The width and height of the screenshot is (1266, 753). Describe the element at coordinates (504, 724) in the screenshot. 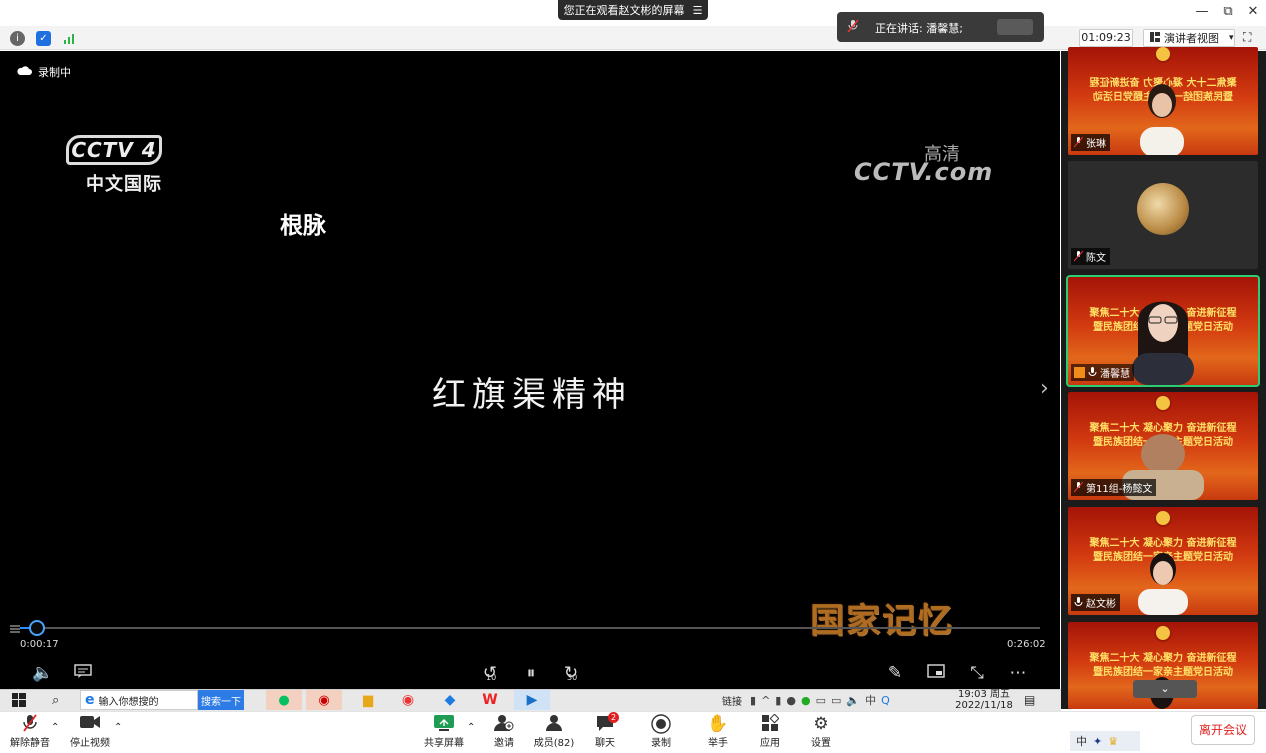

I see `add-user-icon` at that location.